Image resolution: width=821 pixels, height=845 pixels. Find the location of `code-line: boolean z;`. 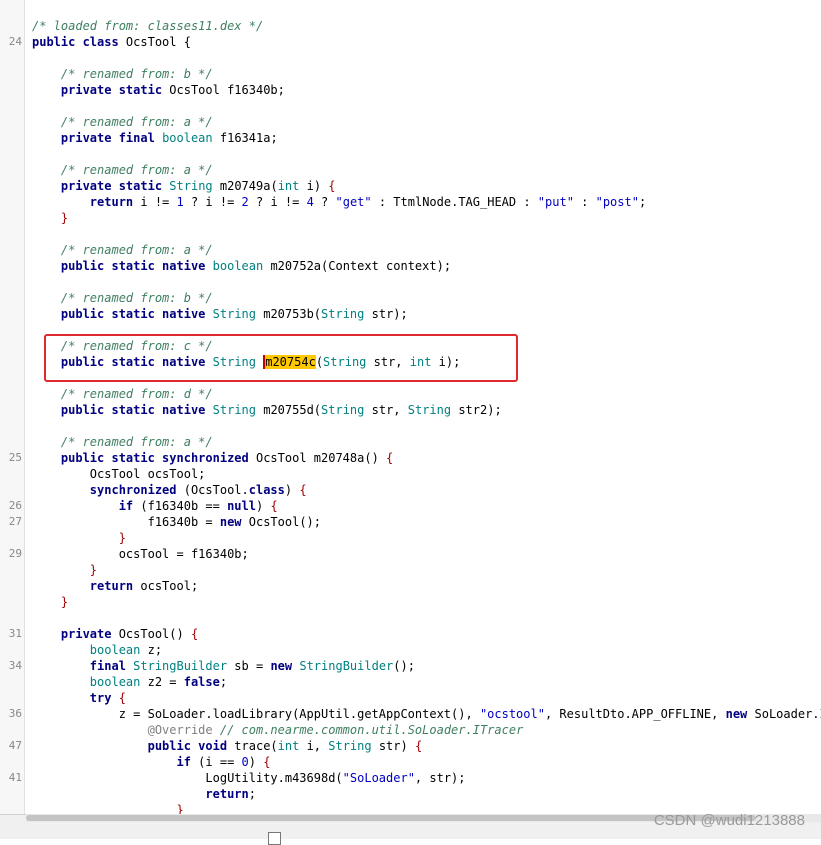

code-line: boolean z; is located at coordinates (97, 650).